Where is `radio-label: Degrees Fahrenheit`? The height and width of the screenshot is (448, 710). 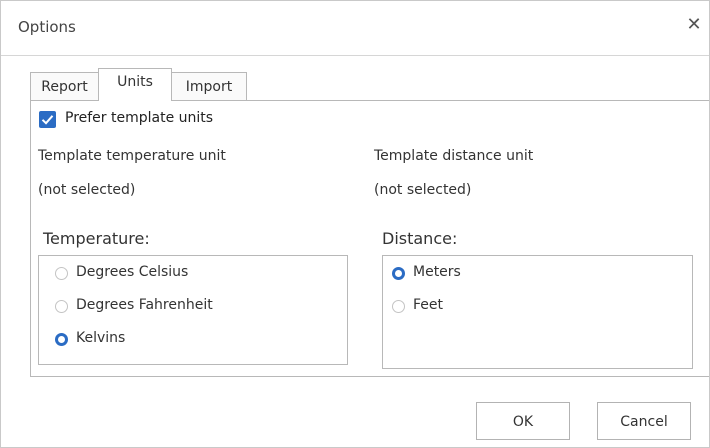
radio-label: Degrees Fahrenheit is located at coordinates (144, 305).